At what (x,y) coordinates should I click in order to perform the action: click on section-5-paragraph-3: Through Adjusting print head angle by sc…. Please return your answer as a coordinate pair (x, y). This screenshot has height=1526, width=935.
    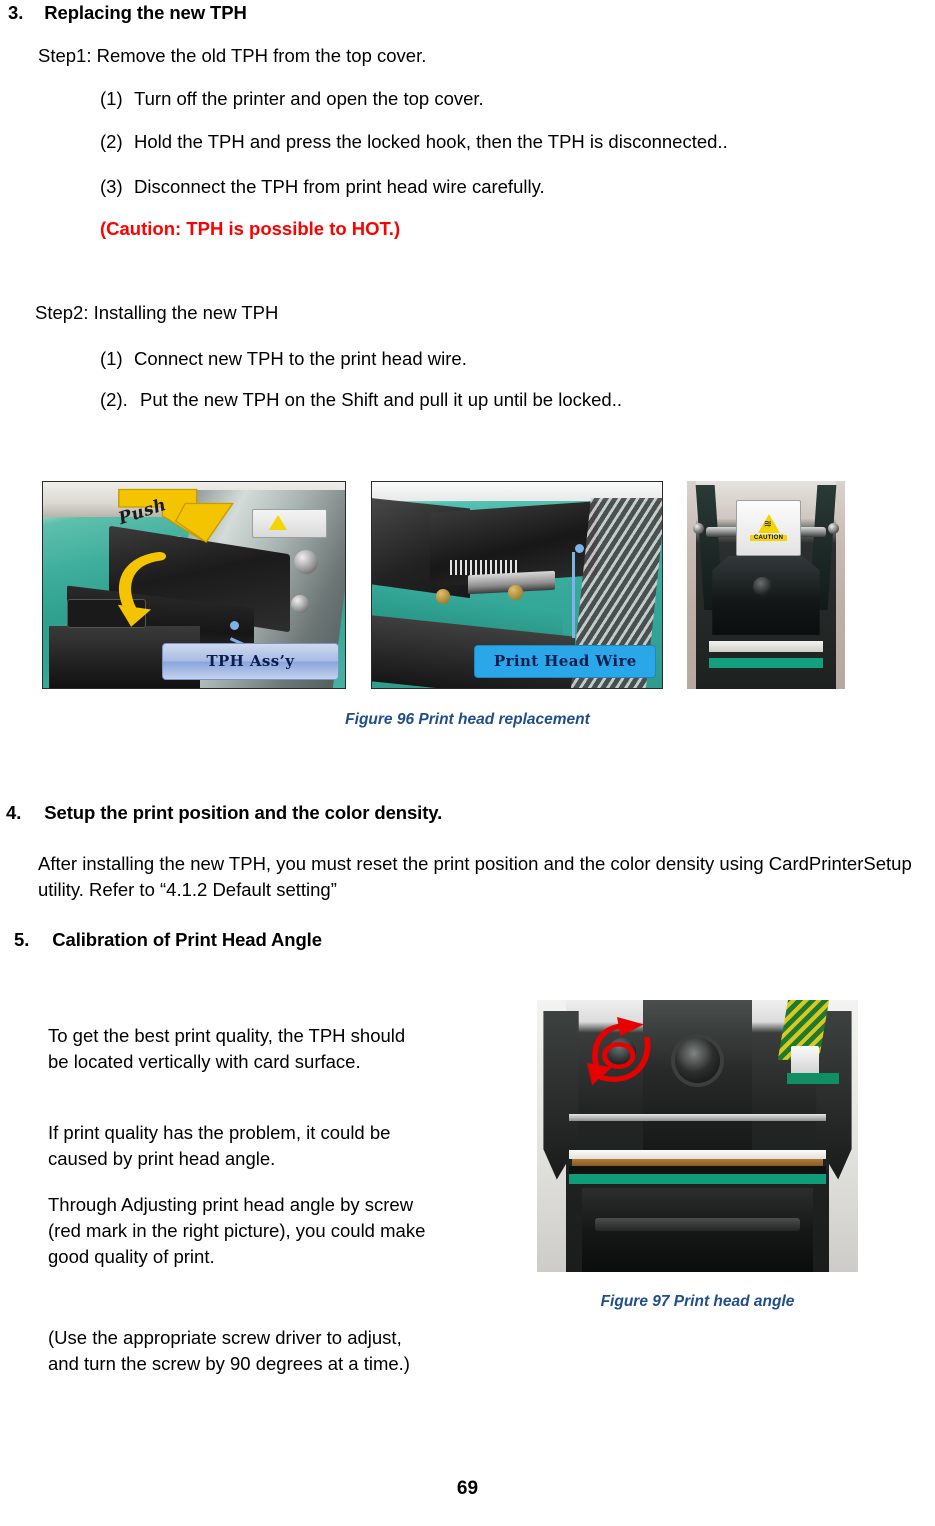
    Looking at the image, I should click on (237, 1230).